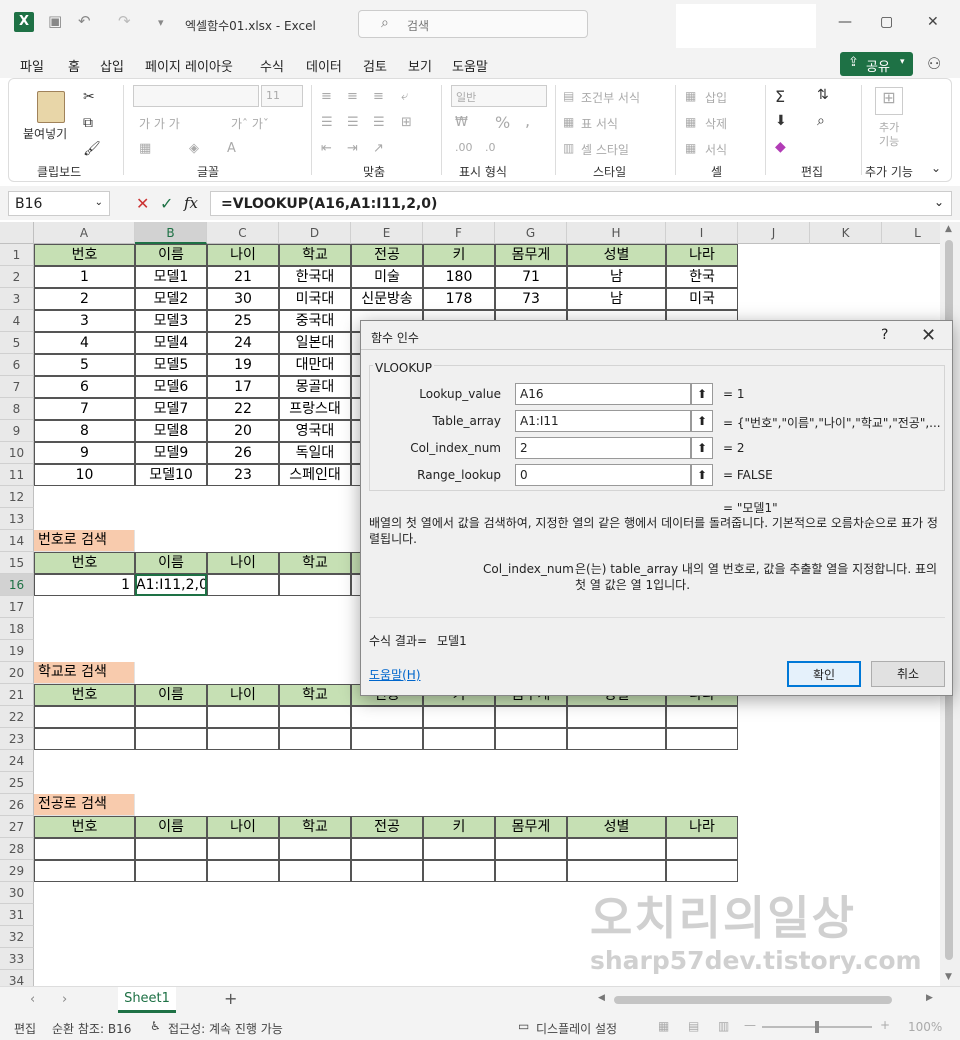  Describe the element at coordinates (17, 978) in the screenshot. I see `row-header: 34` at that location.